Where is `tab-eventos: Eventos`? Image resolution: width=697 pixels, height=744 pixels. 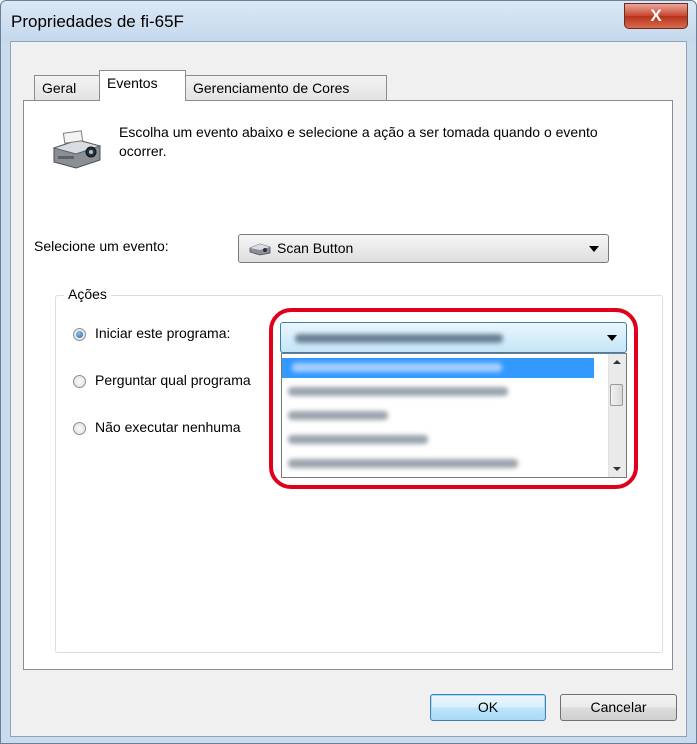
tab-eventos: Eventos is located at coordinates (142, 85).